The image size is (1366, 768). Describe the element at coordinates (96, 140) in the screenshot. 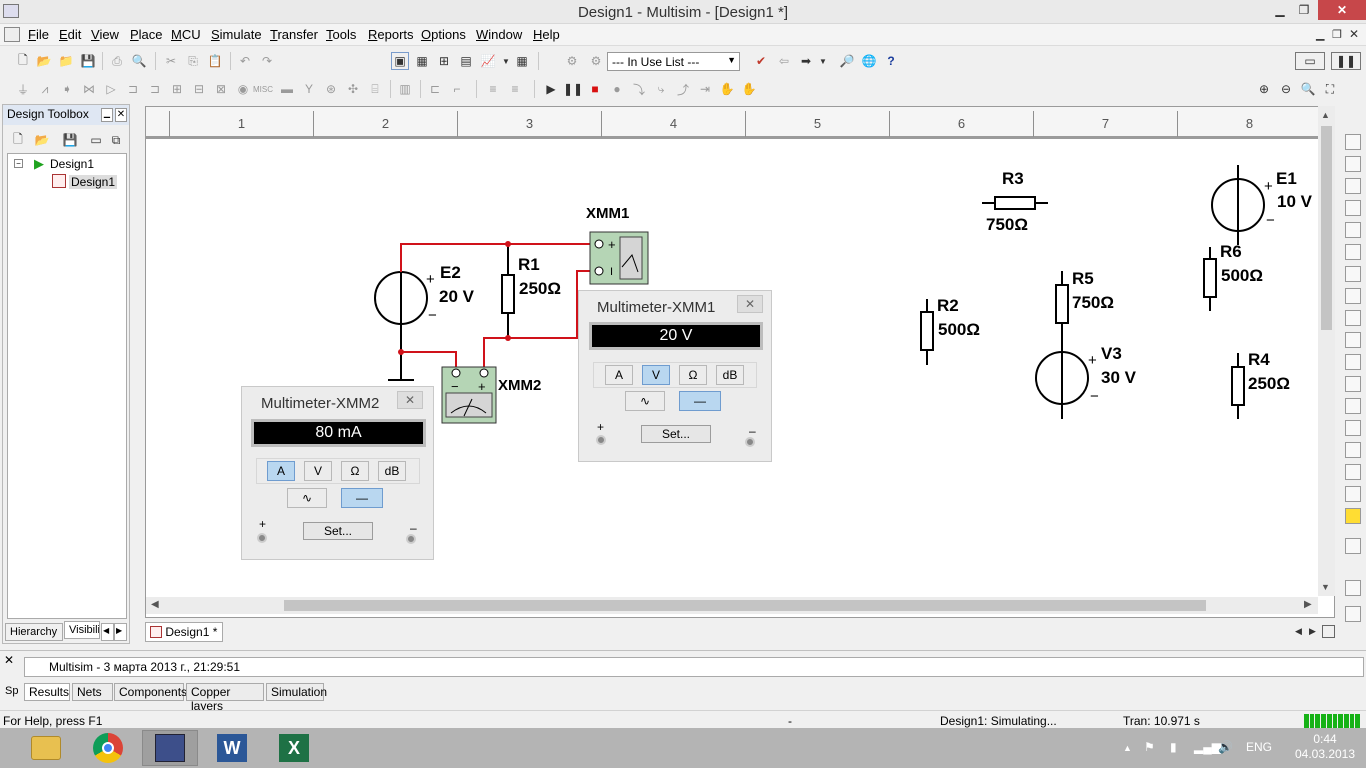

I see `close-hierarchy-icon: ▭` at that location.